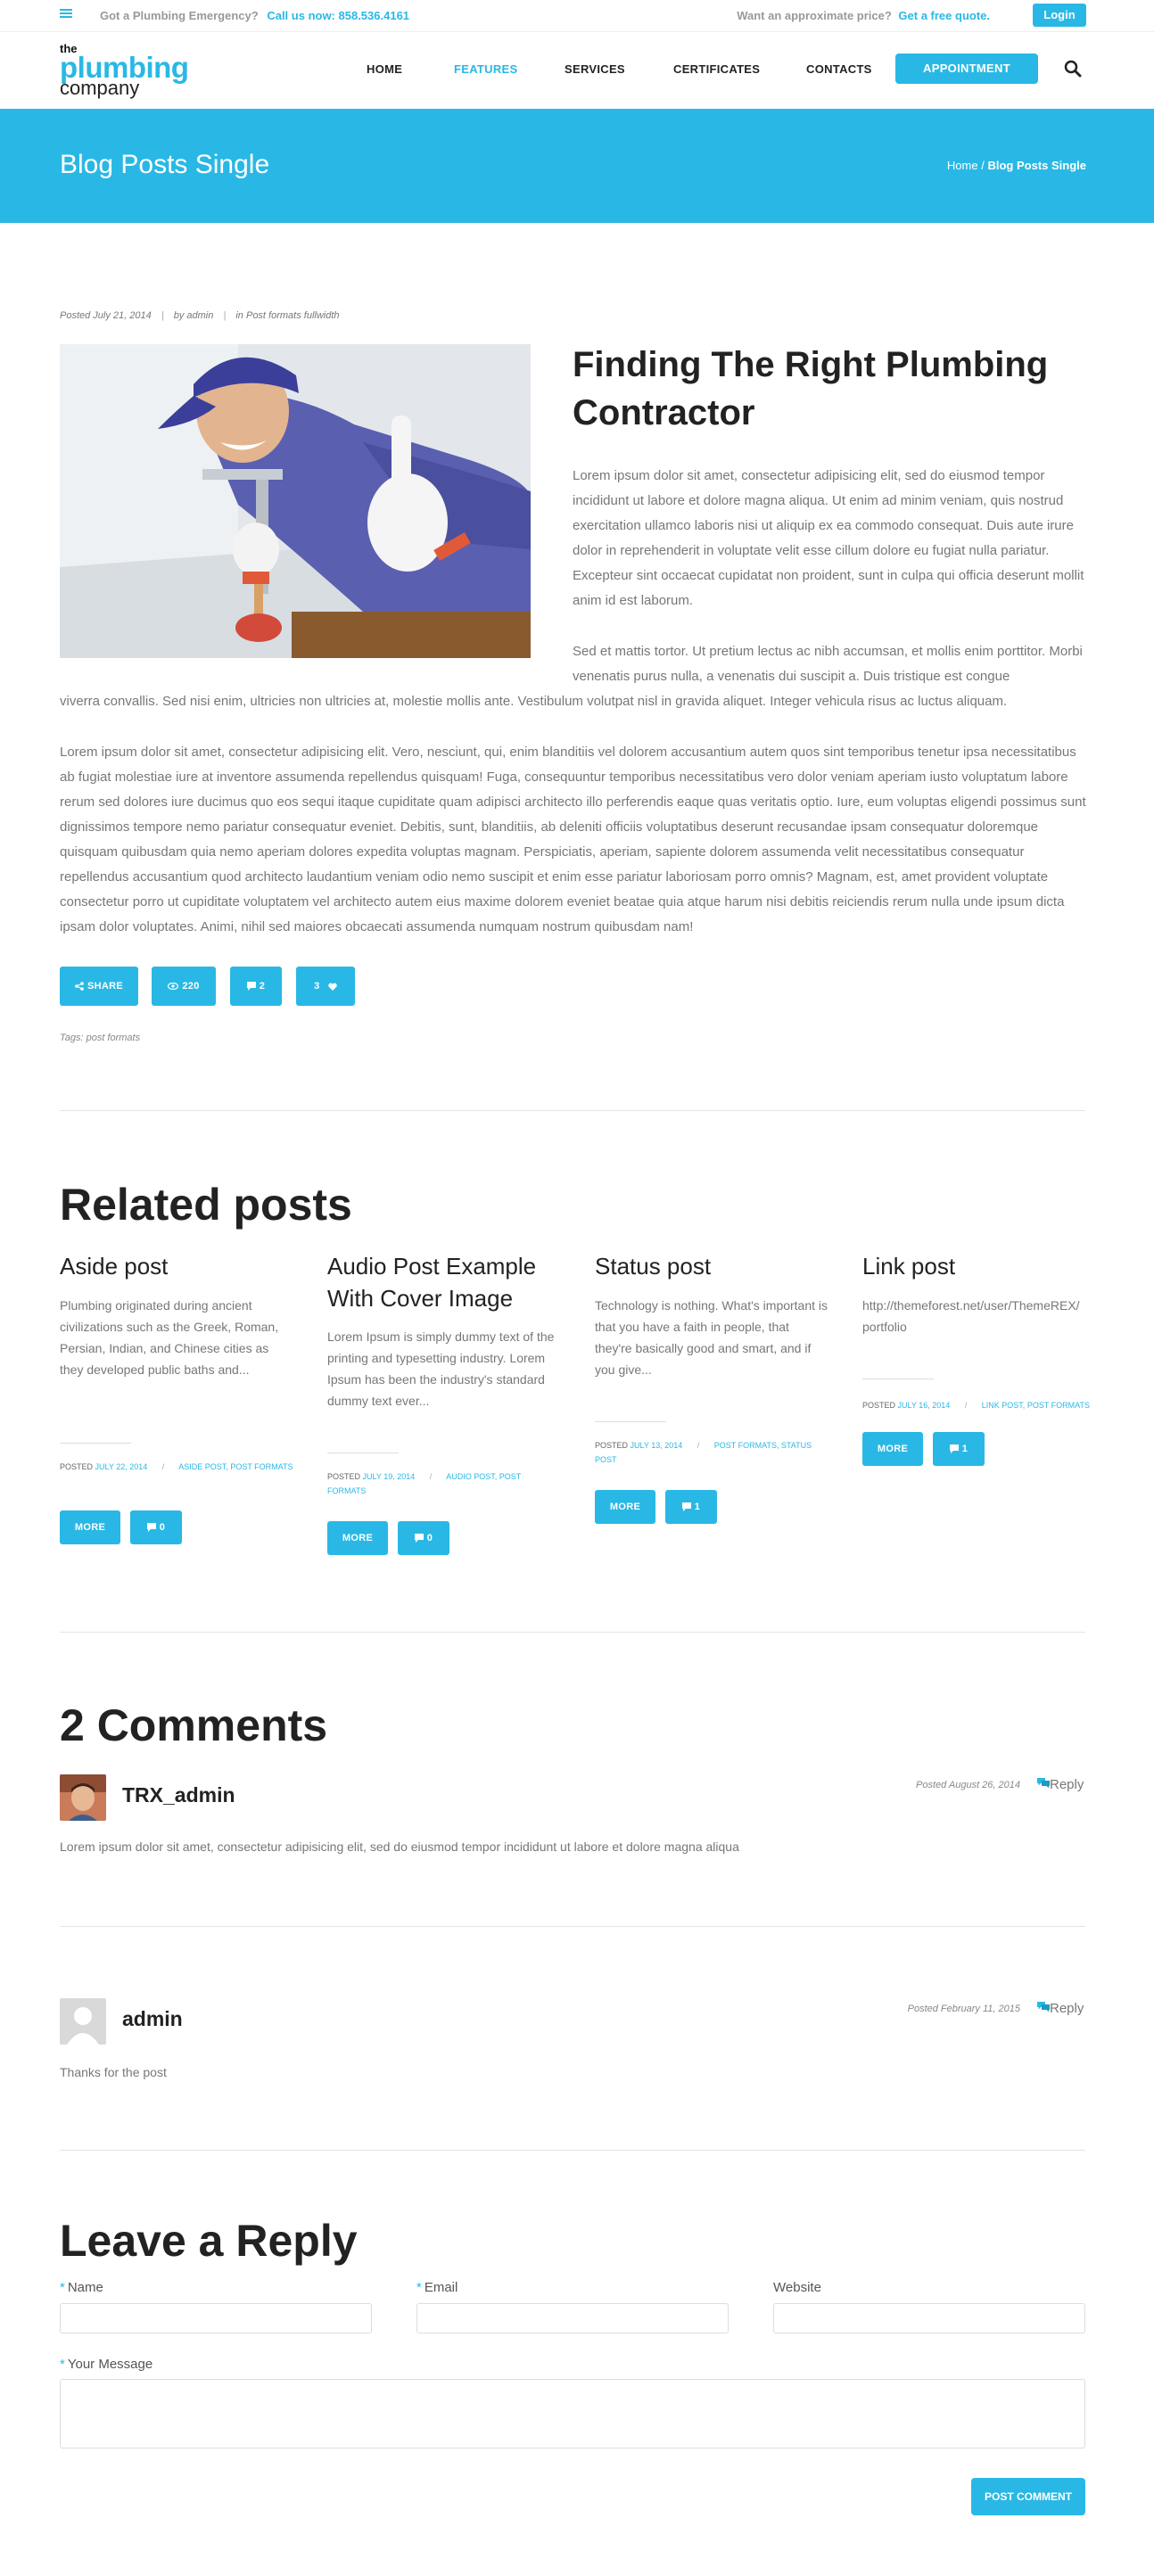 The width and height of the screenshot is (1154, 2576). I want to click on comments-count-button: 2, so click(256, 986).